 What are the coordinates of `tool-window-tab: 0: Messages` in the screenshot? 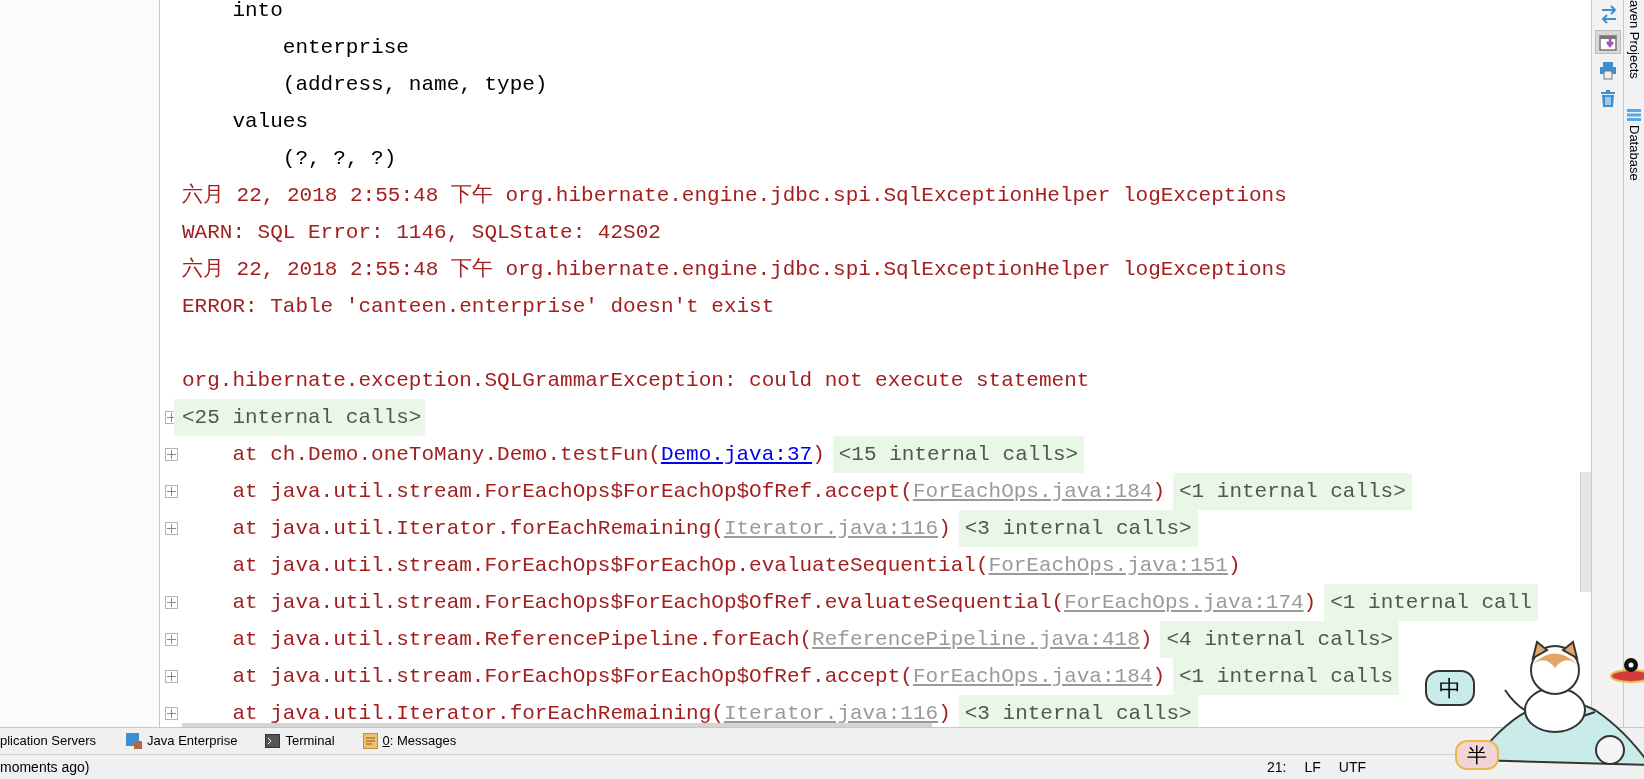 It's located at (423, 741).